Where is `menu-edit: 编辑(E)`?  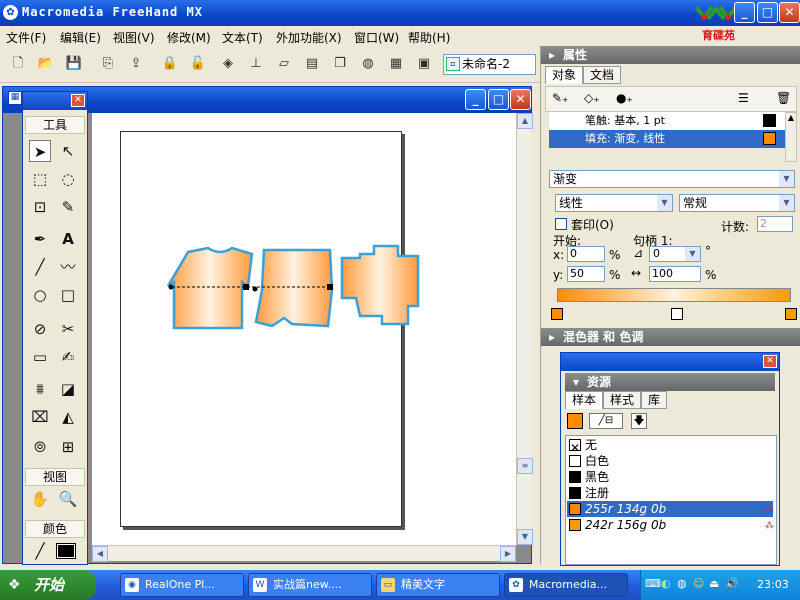 menu-edit: 编辑(E) is located at coordinates (80, 37).